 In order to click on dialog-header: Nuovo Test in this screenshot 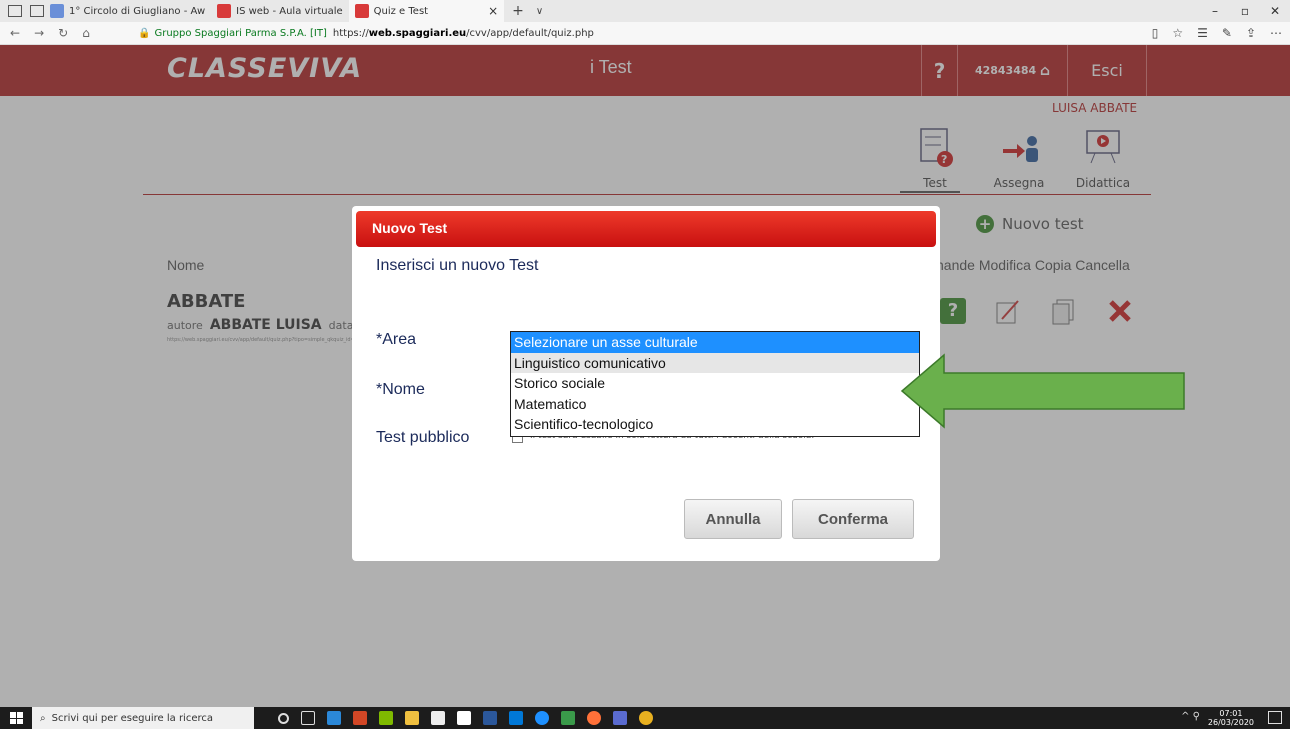, I will do `click(646, 229)`.